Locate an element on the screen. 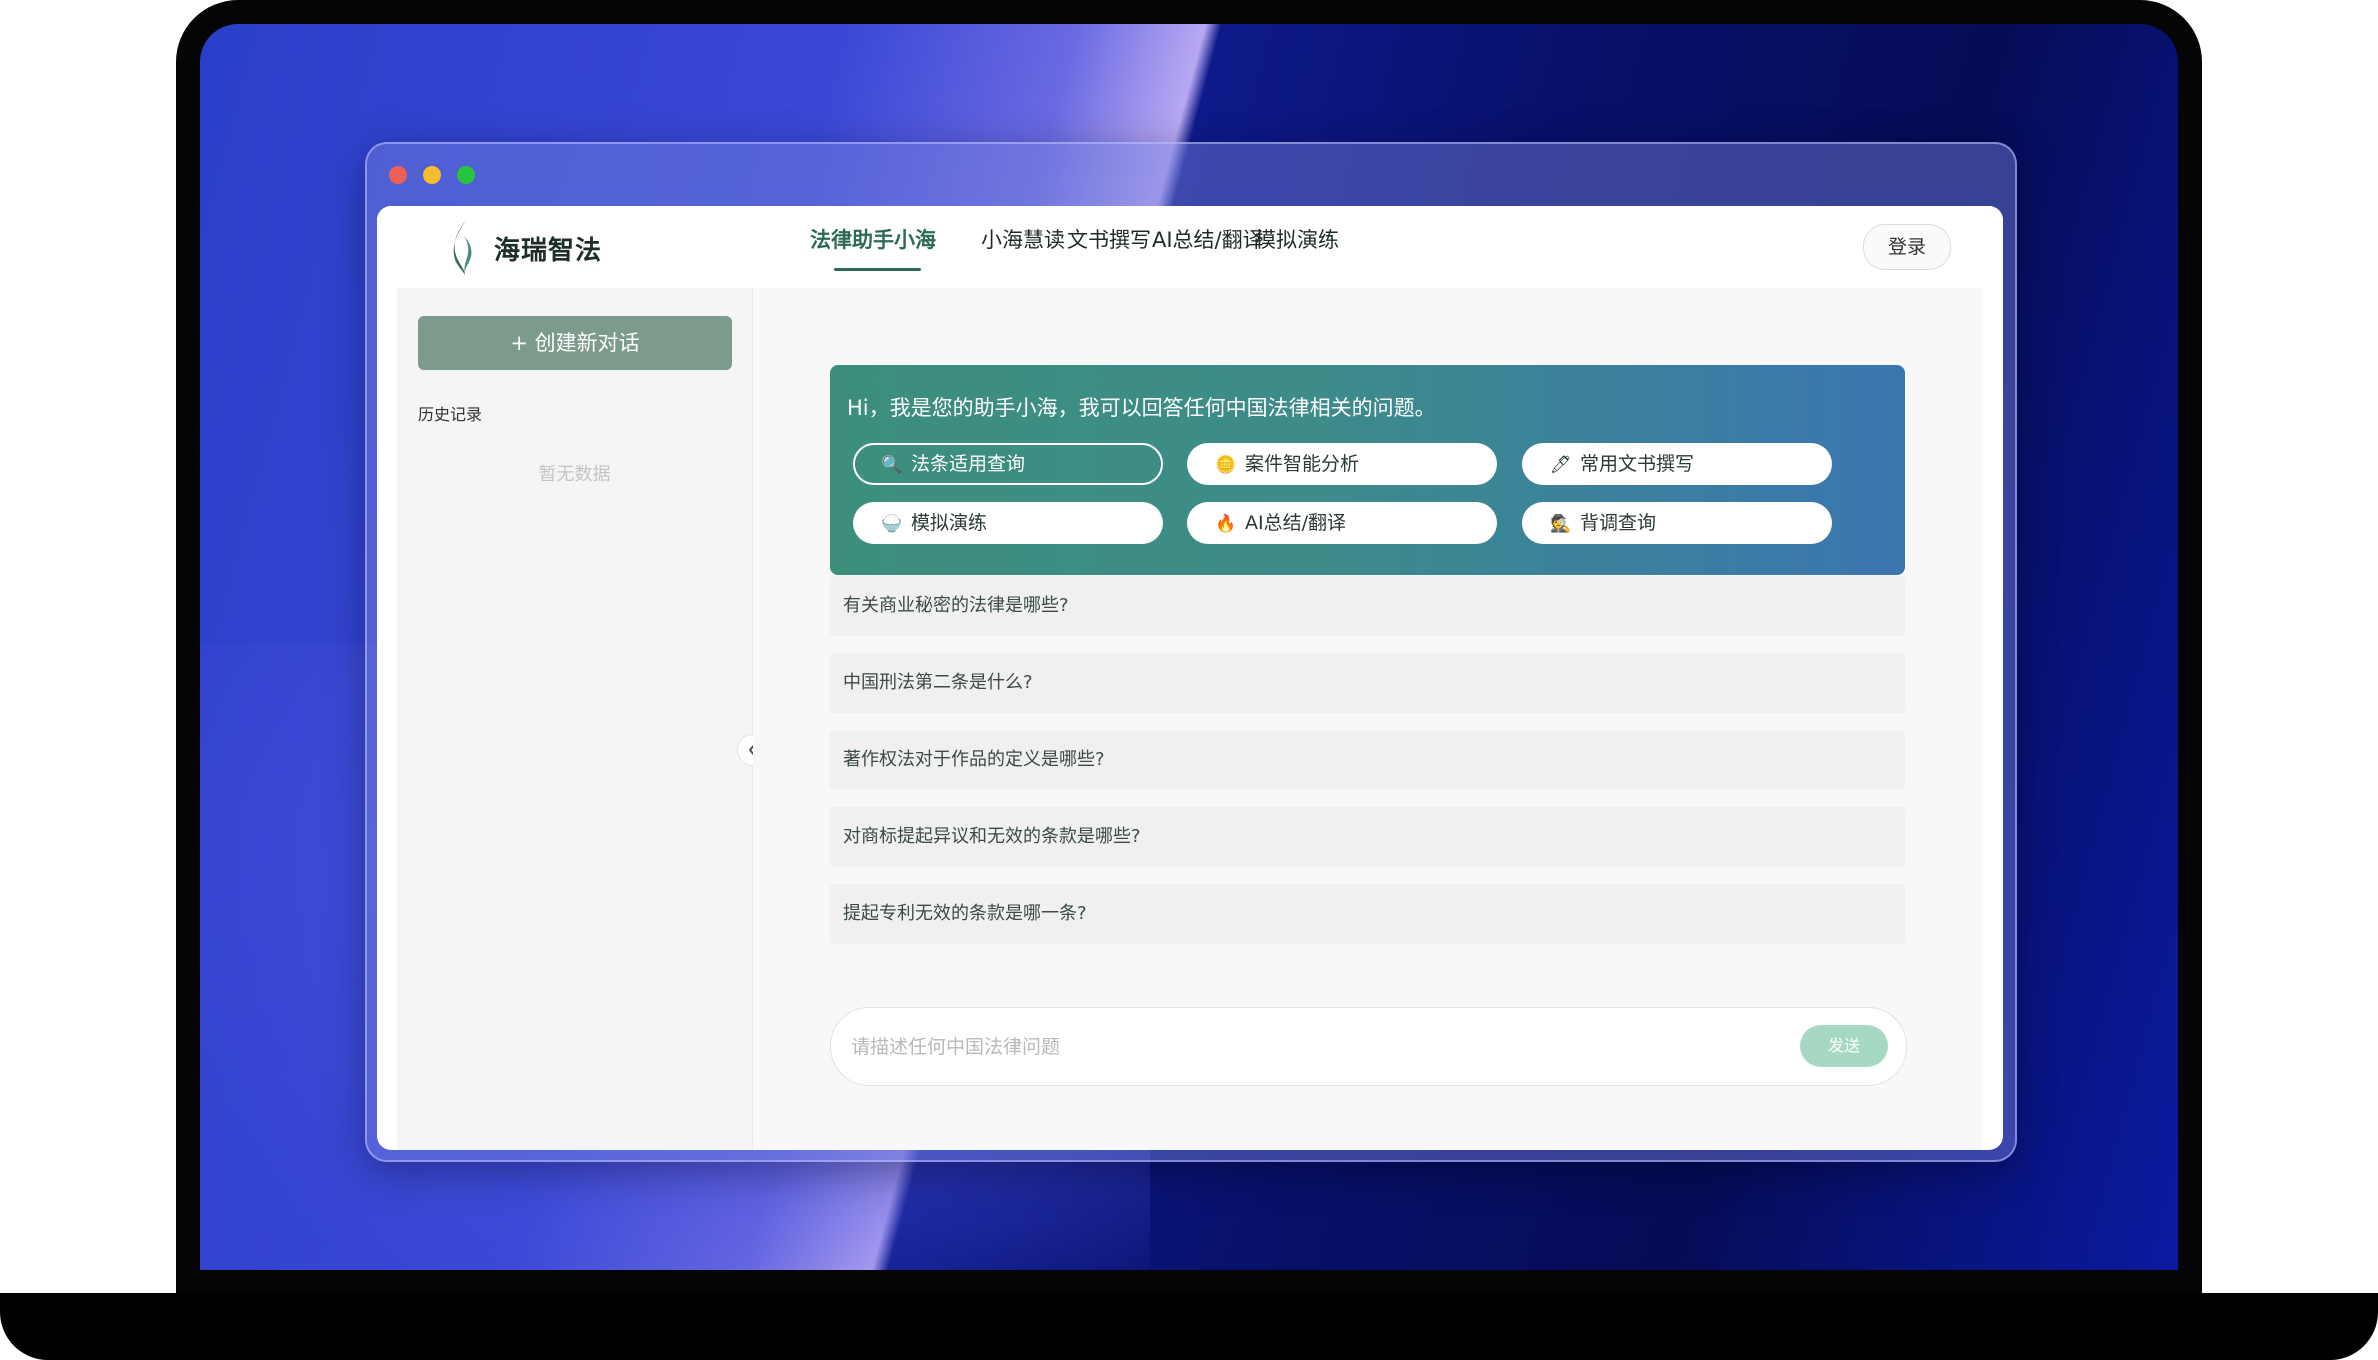 Image resolution: width=2378 pixels, height=1360 pixels. chat-input-bar: 发送 is located at coordinates (1368, 1046).